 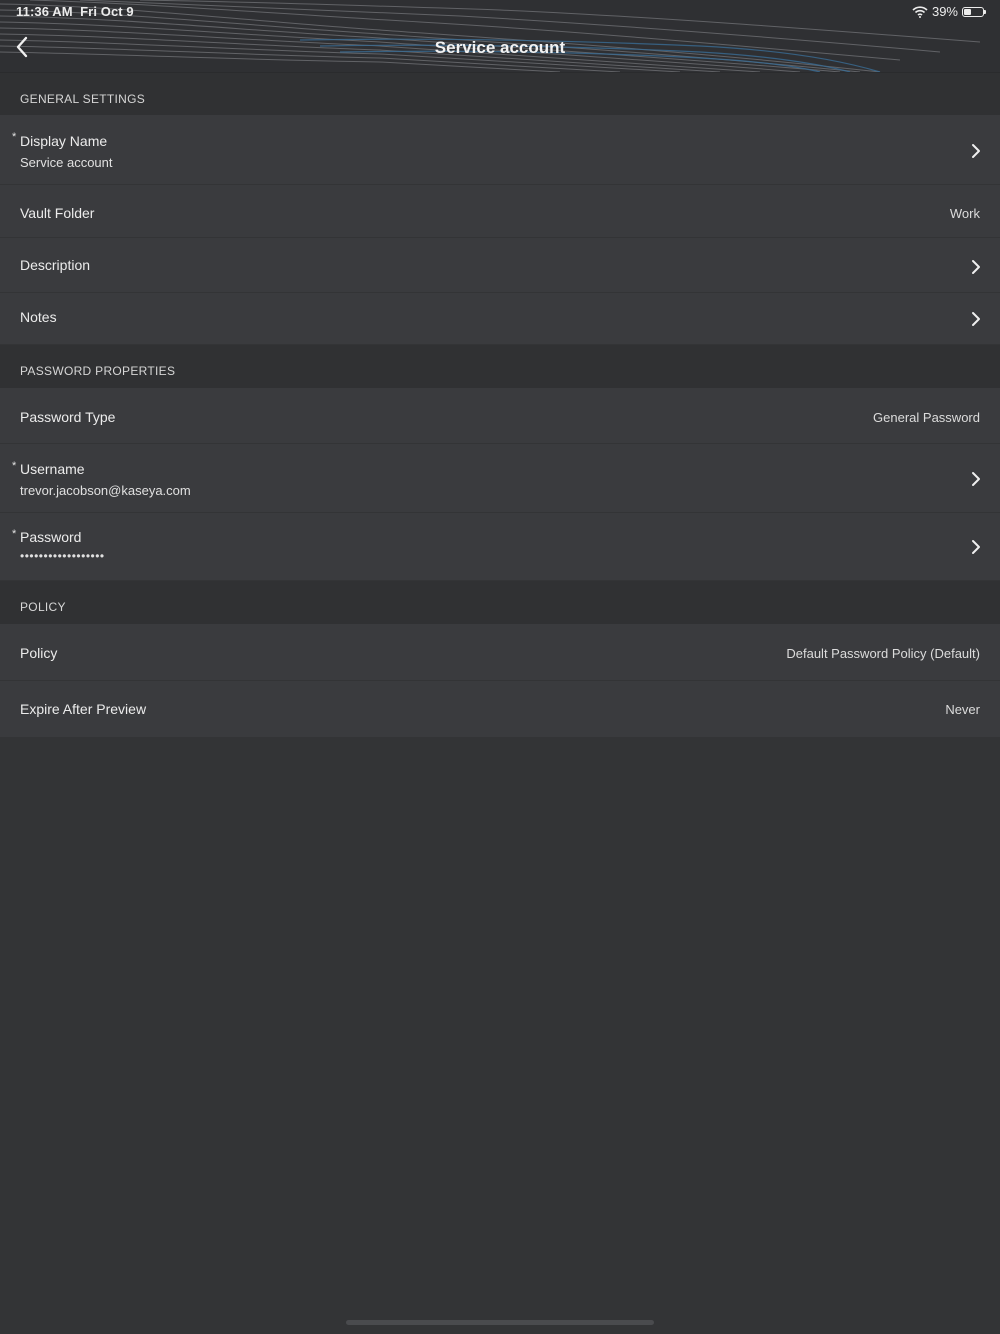 I want to click on vault-folder-label: Vault Folder, so click(x=57, y=213).